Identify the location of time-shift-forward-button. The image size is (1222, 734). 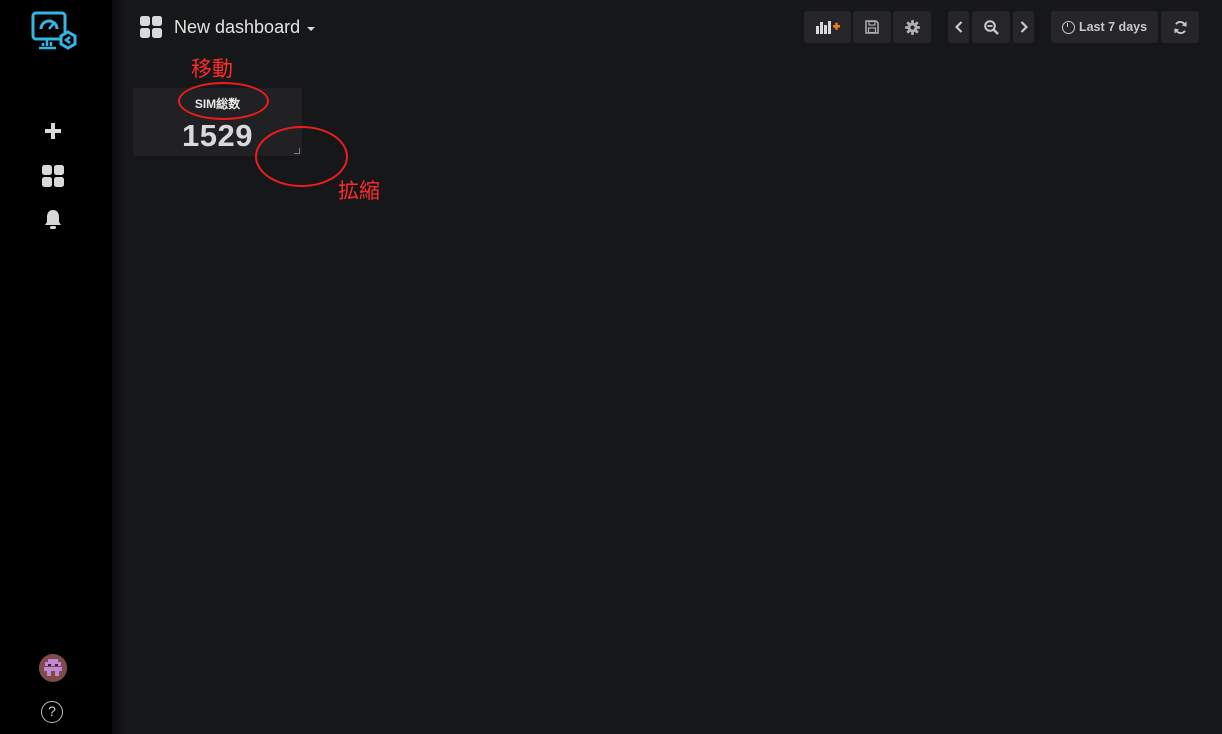
(1023, 27).